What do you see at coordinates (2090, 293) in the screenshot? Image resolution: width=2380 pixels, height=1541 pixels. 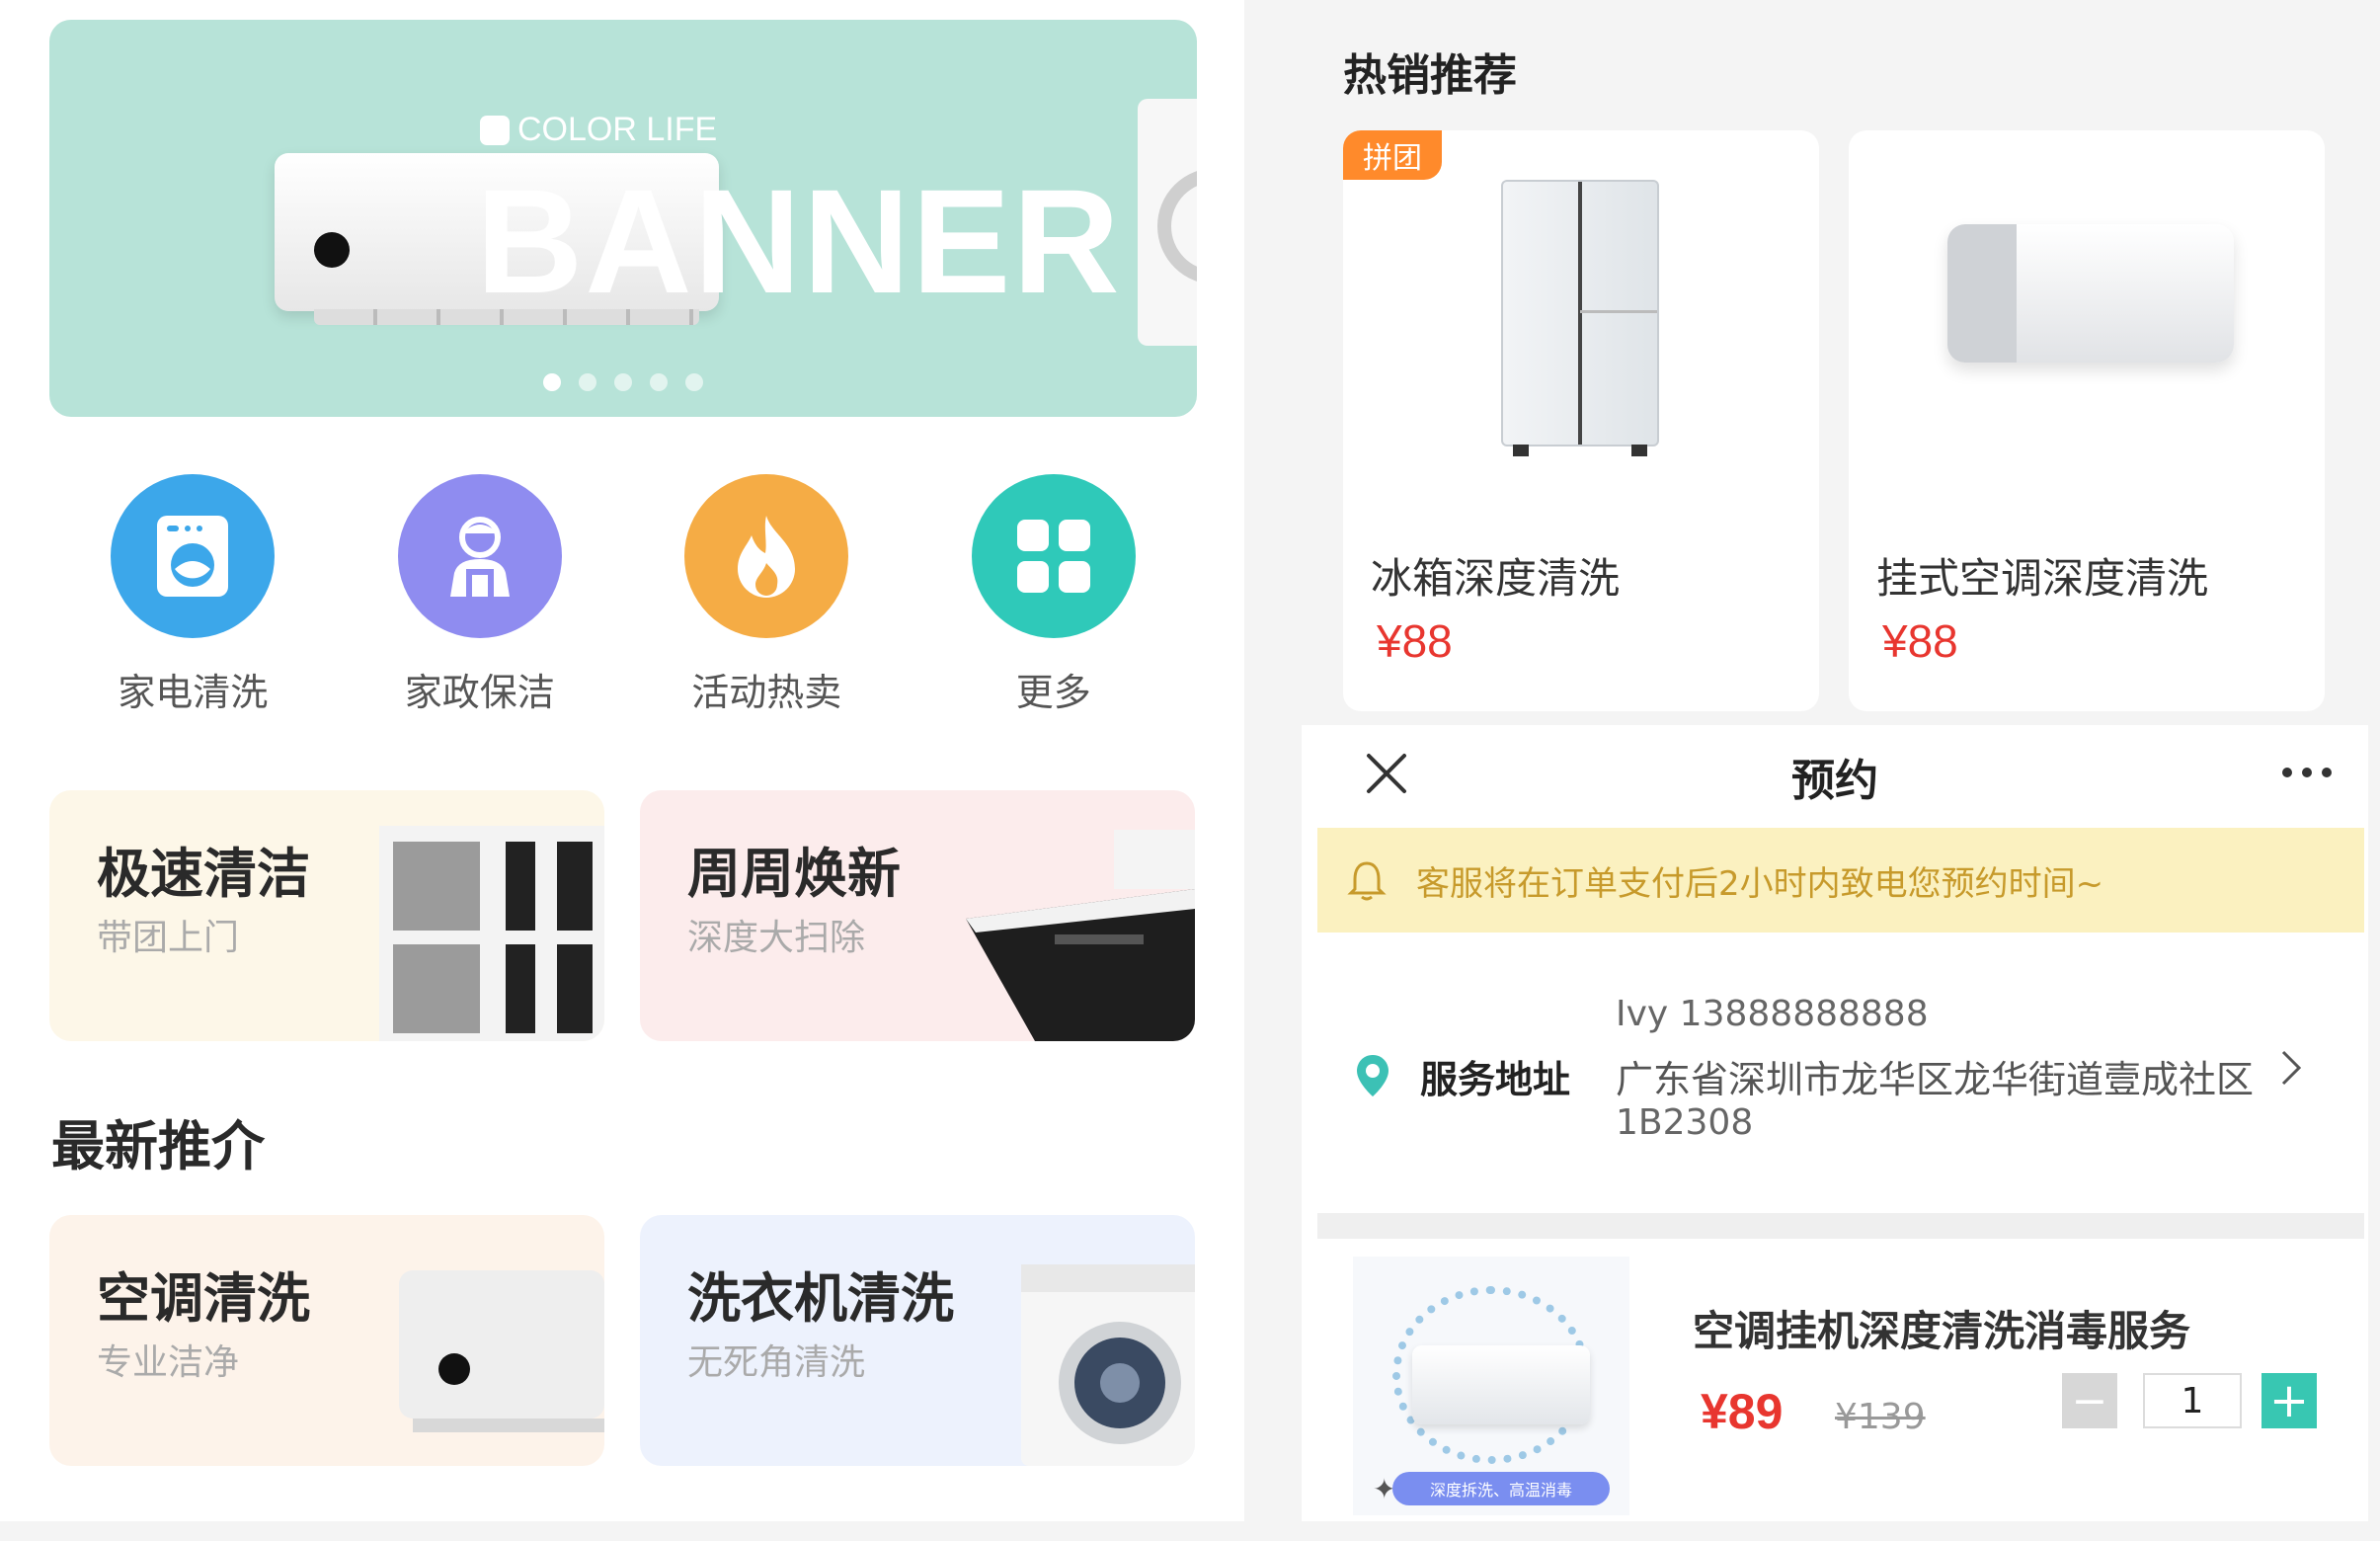 I see `wall-ac-image` at bounding box center [2090, 293].